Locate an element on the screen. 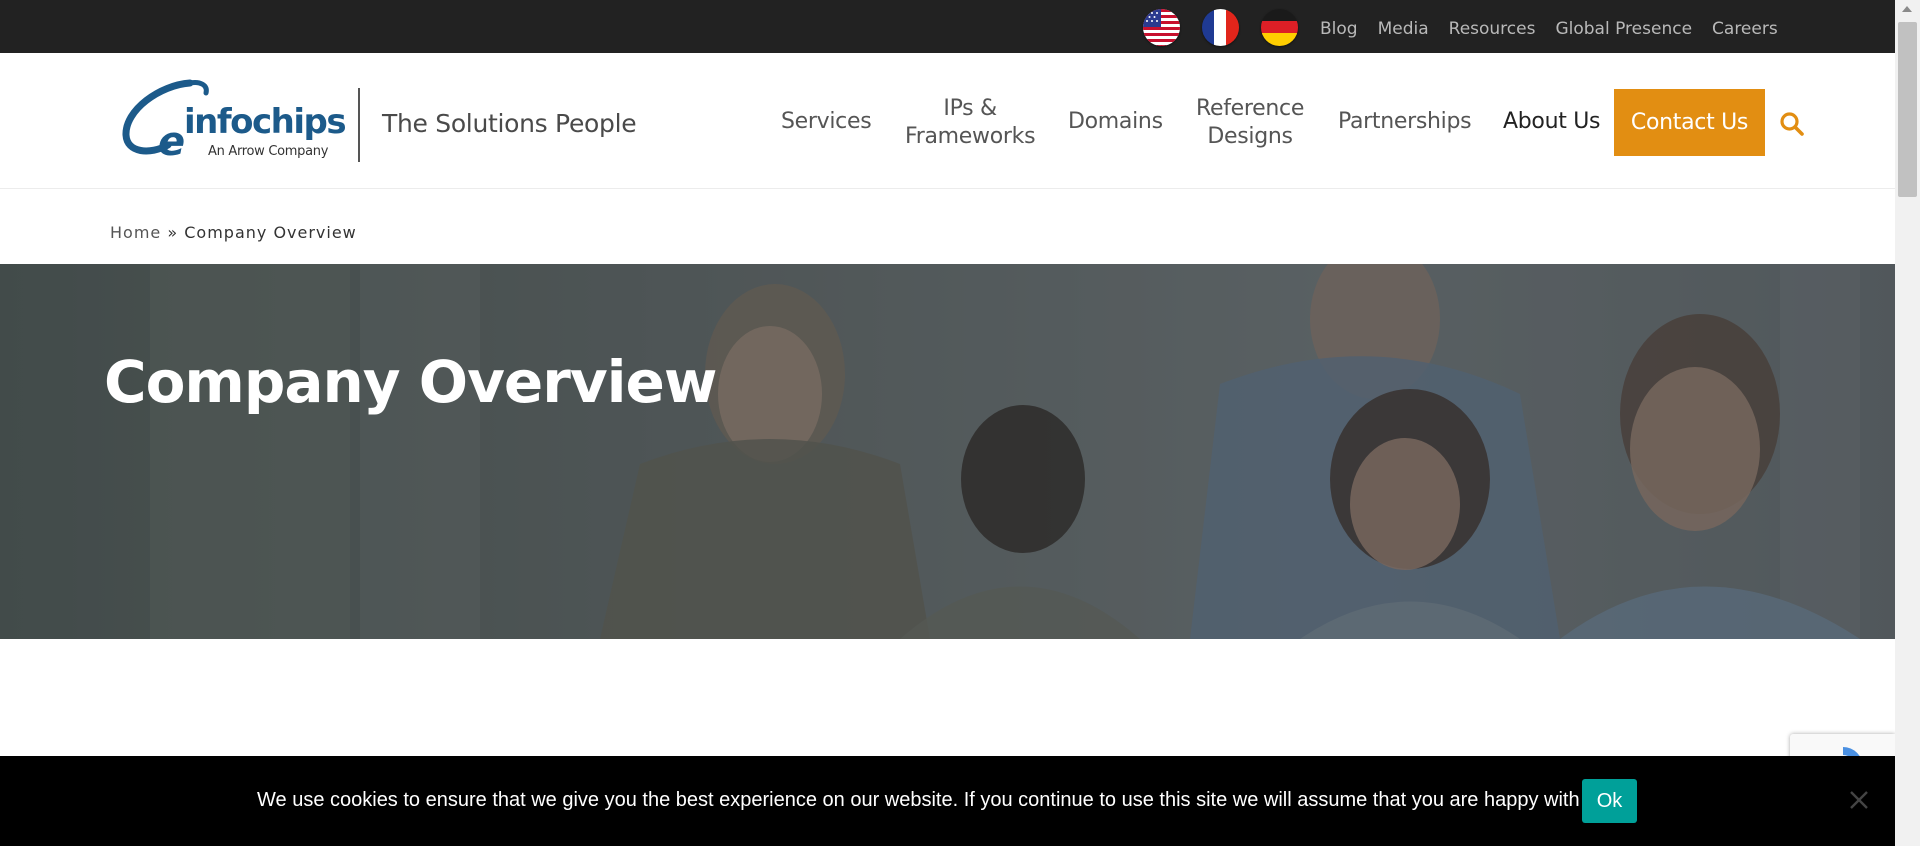  top-link-global-presence: Global Presence is located at coordinates (1623, 29).